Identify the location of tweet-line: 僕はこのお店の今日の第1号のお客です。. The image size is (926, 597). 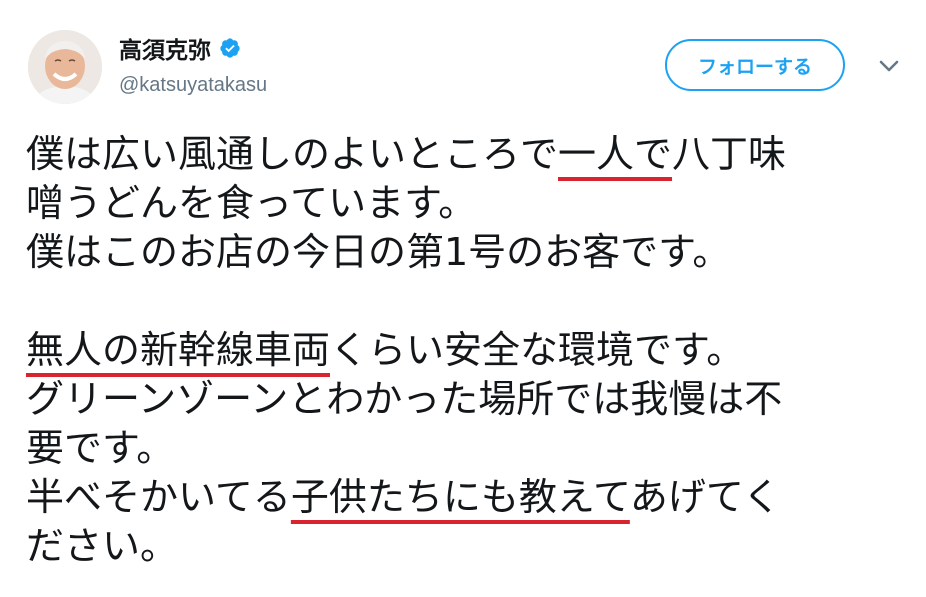
(378, 252).